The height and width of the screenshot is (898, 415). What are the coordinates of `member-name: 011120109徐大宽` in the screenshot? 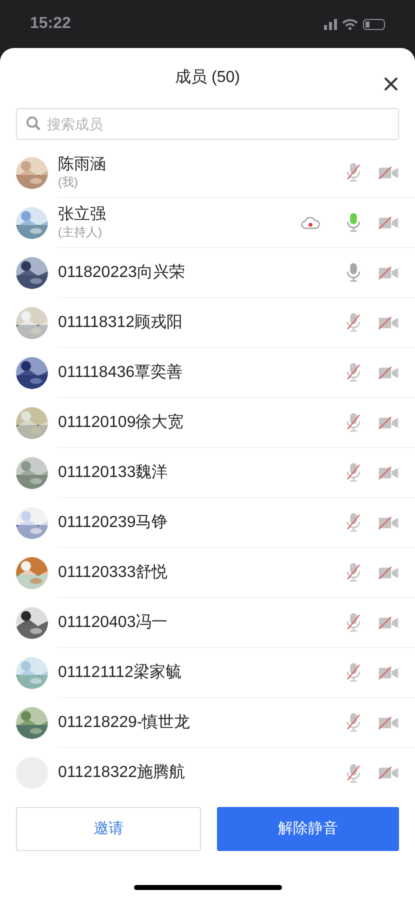 It's located at (121, 422).